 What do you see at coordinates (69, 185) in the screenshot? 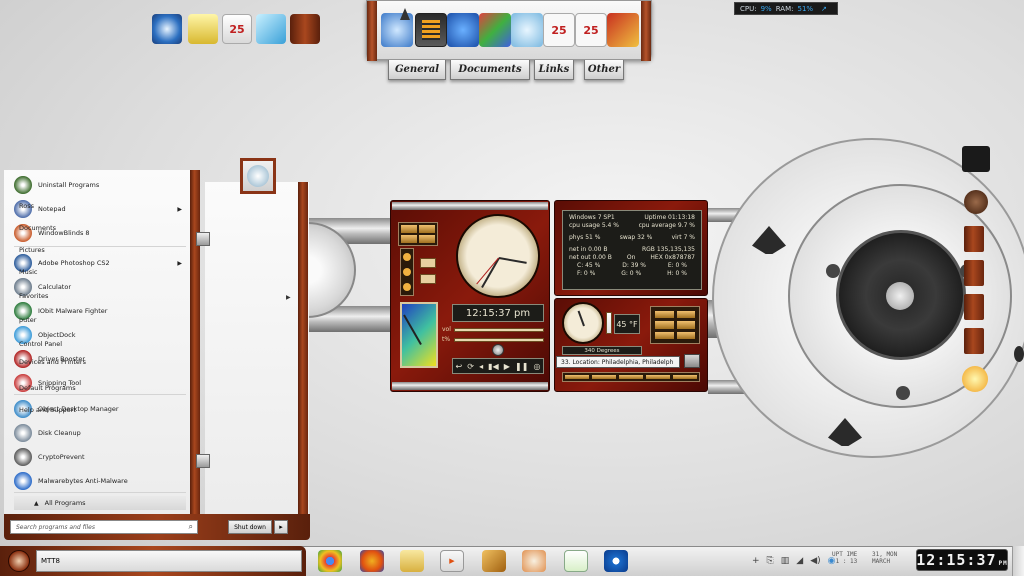
I see `start-menu-item-label: Uninstall Programs` at bounding box center [69, 185].